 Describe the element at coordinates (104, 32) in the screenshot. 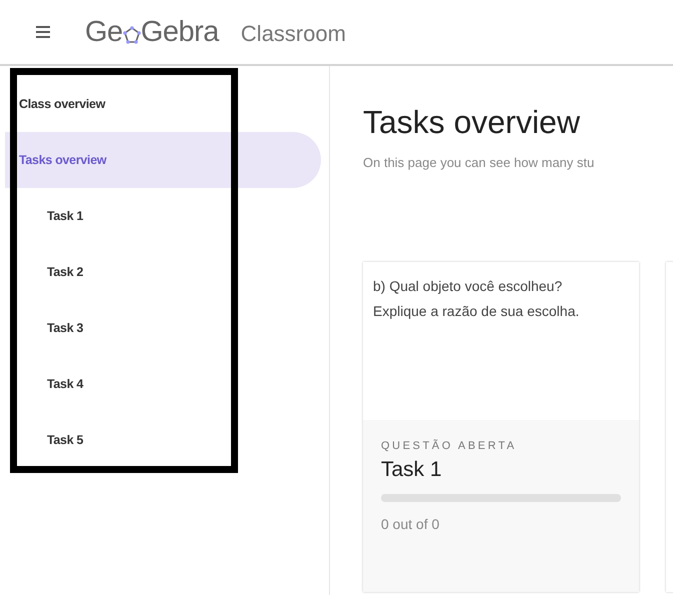

I see `logo-text: Ge` at that location.